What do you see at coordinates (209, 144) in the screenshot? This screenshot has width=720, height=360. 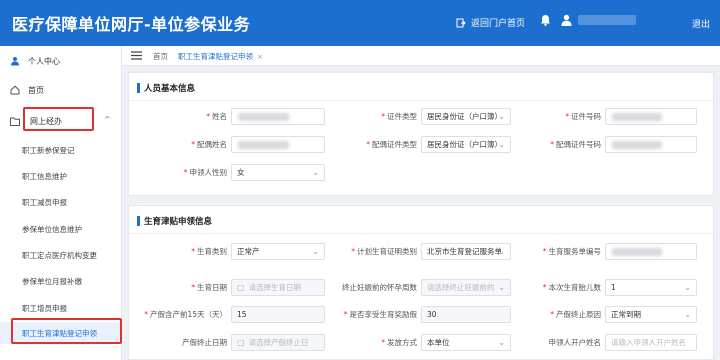 I see `spouse-name-label: * 配偶姓名` at bounding box center [209, 144].